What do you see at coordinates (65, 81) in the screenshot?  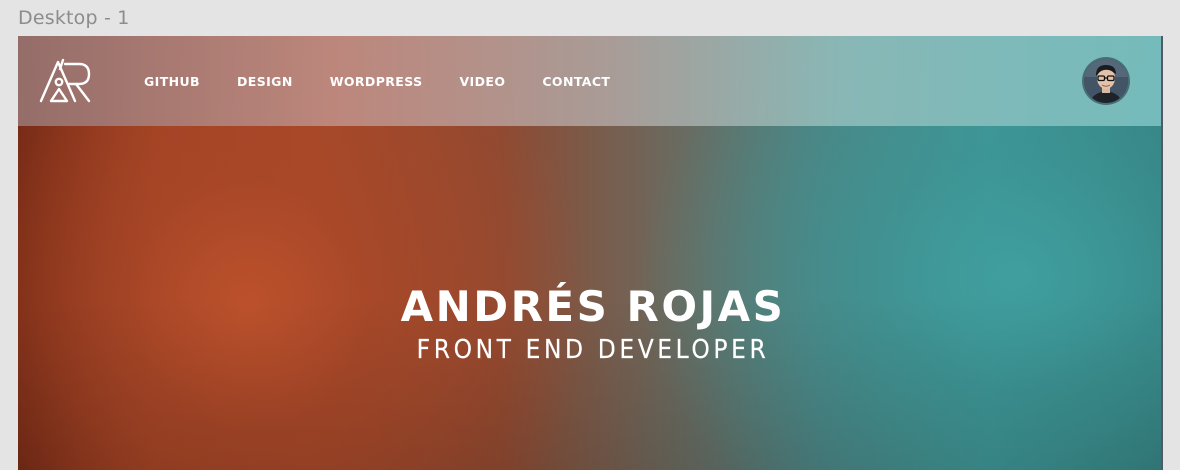 I see `ar-monogram-logo-icon` at bounding box center [65, 81].